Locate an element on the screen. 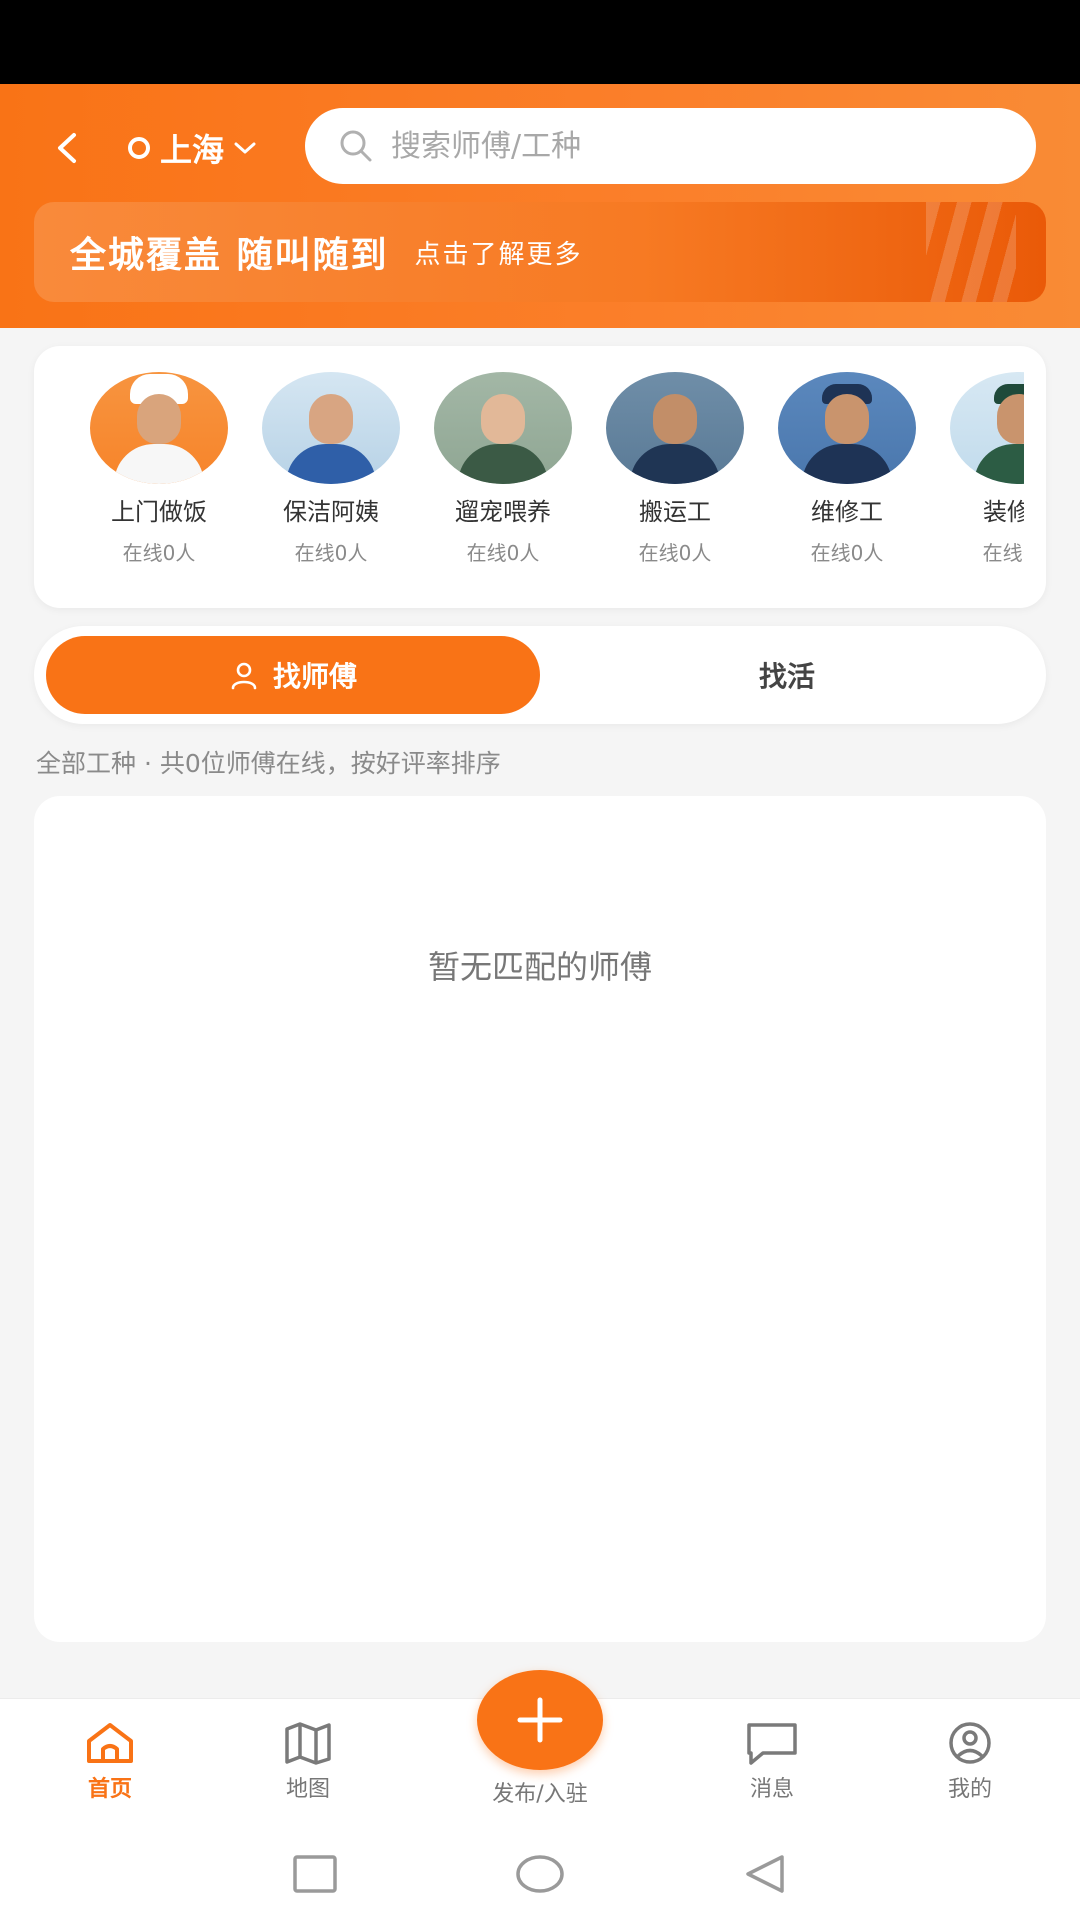 This screenshot has height=1920, width=1080. search-input is located at coordinates (671, 146).